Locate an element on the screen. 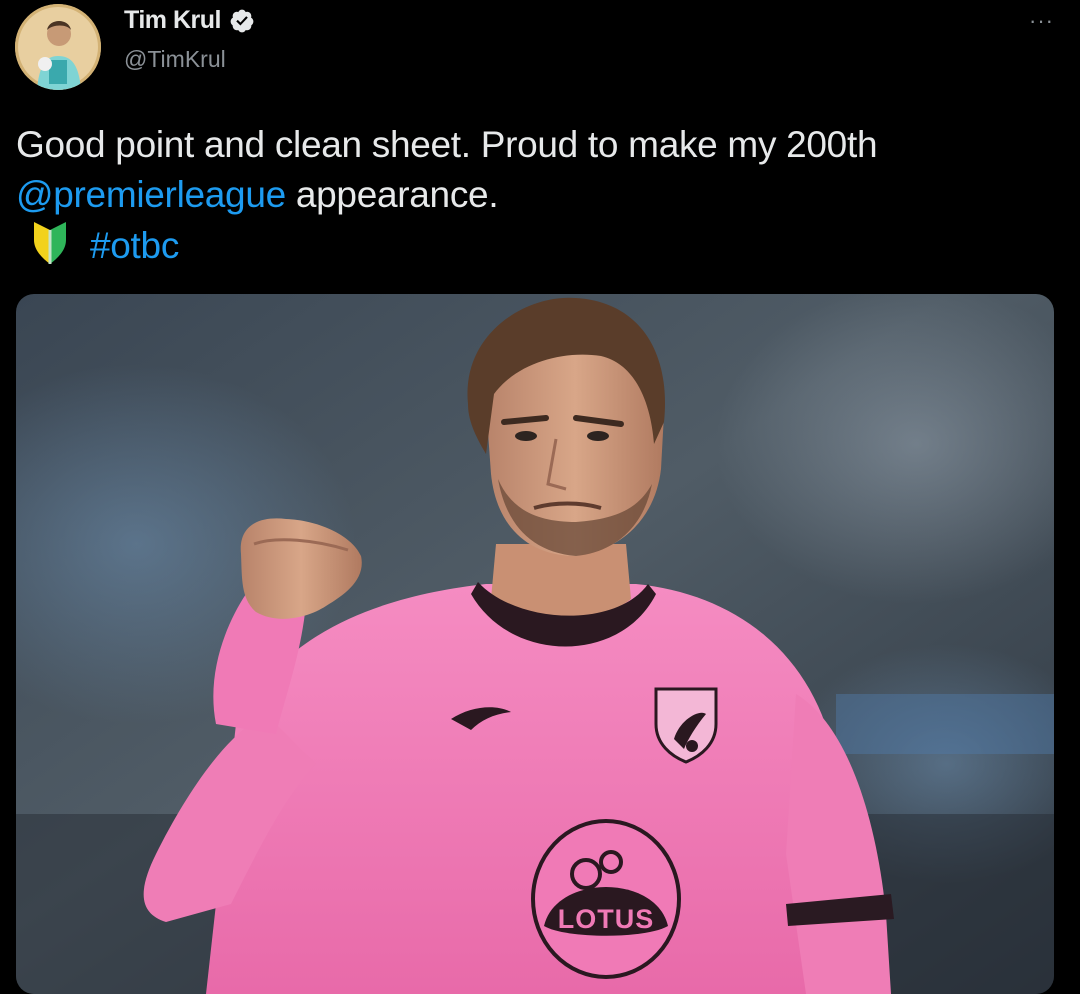 Image resolution: width=1080 pixels, height=994 pixels. user-handle: @TimKrul is located at coordinates (175, 59).